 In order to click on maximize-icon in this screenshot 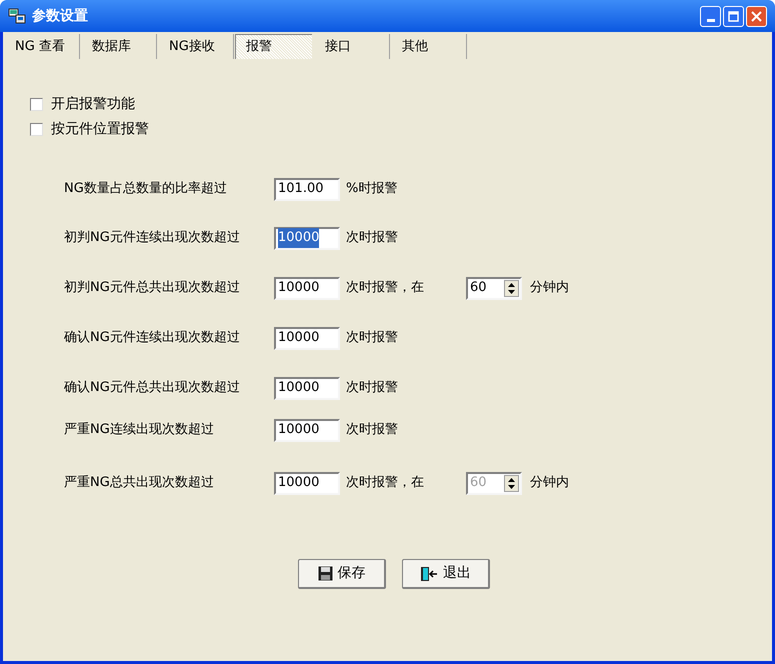, I will do `click(733, 16)`.